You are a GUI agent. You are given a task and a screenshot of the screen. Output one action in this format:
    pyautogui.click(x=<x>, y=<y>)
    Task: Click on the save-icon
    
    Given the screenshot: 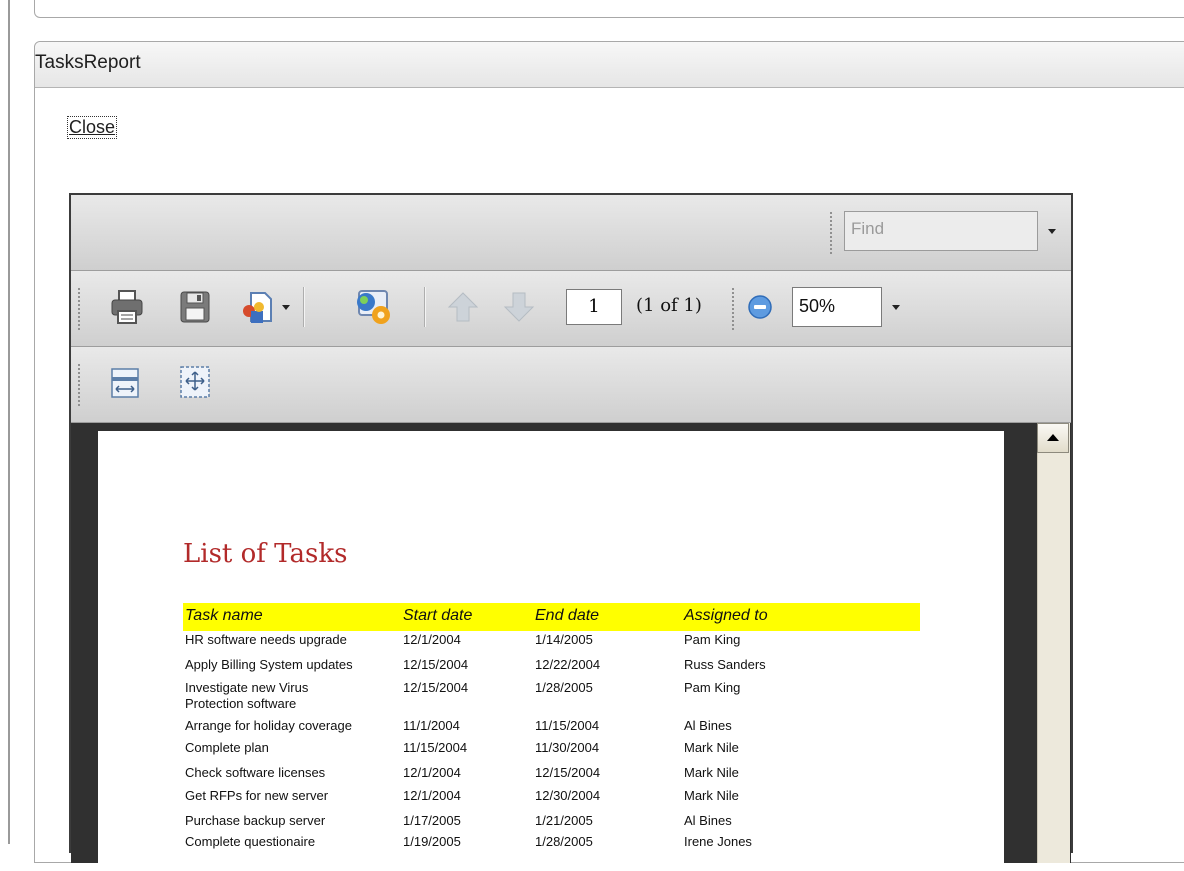 What is the action you would take?
    pyautogui.click(x=195, y=307)
    